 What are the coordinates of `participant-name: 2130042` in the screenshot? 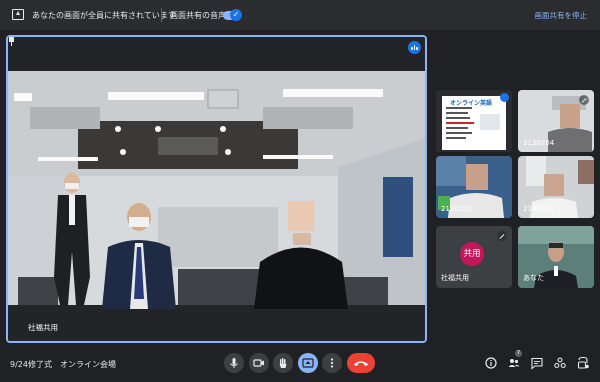 It's located at (539, 209).